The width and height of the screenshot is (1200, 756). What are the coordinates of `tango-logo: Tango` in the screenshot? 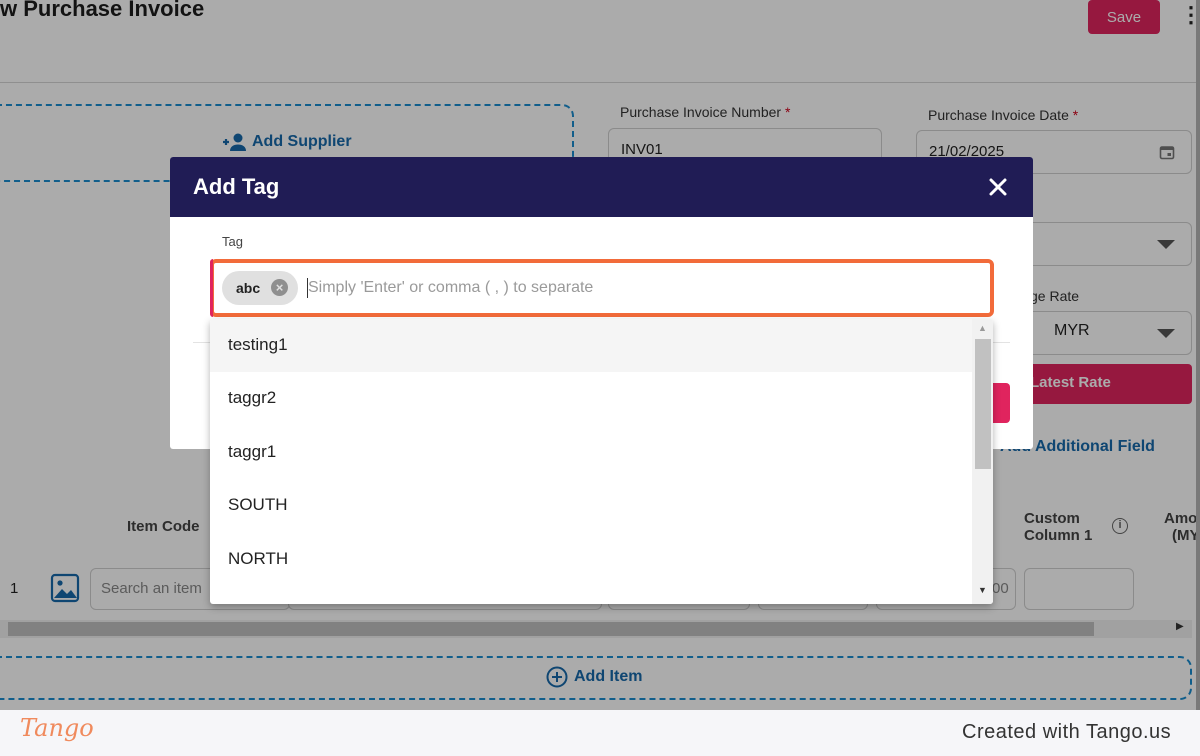 It's located at (57, 728).